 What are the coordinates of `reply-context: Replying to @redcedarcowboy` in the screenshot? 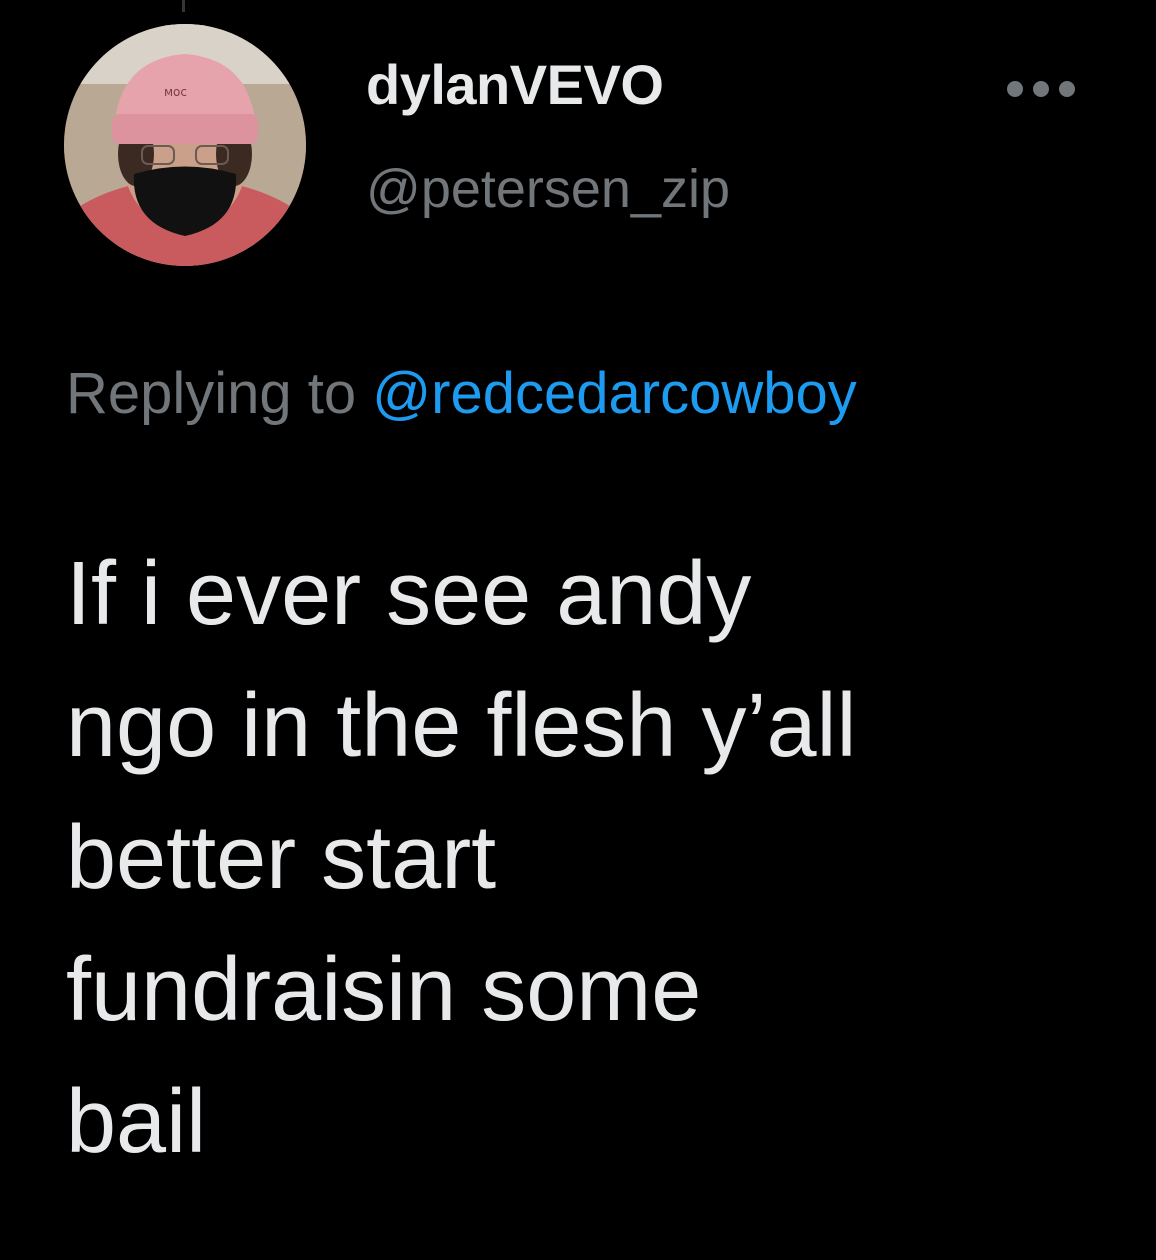 It's located at (461, 393).